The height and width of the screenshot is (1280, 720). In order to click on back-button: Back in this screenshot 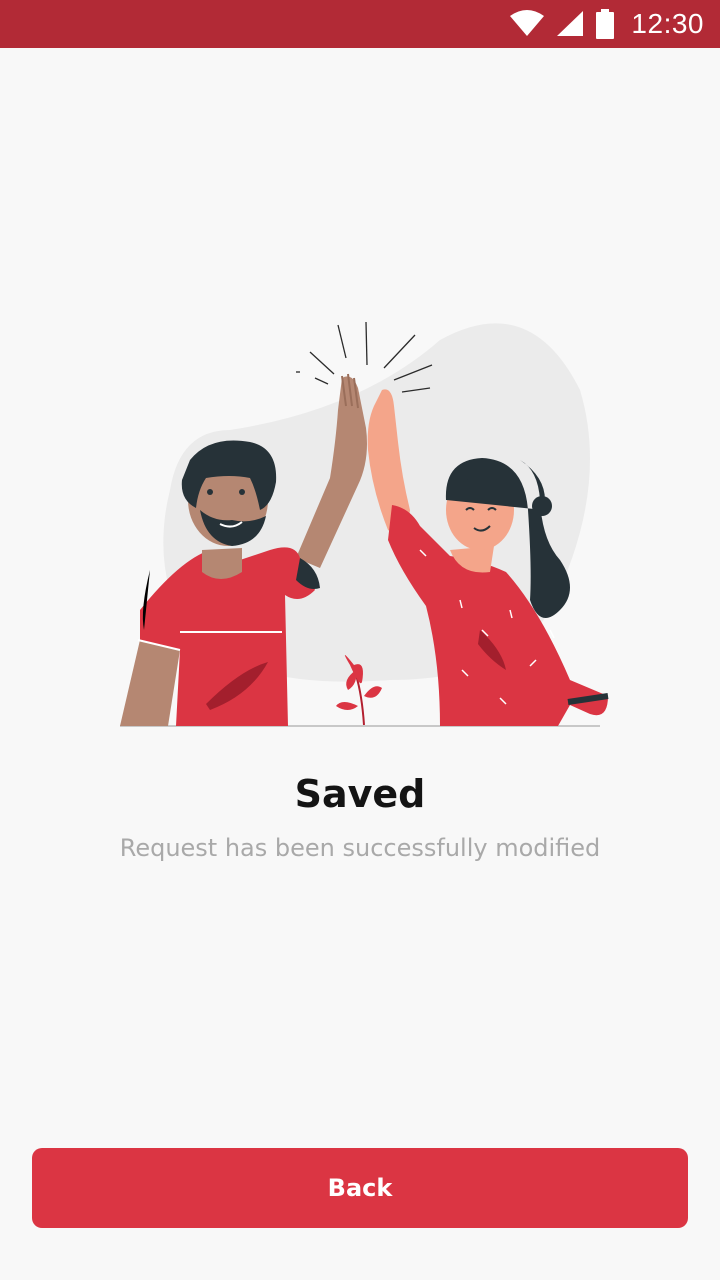, I will do `click(360, 1188)`.